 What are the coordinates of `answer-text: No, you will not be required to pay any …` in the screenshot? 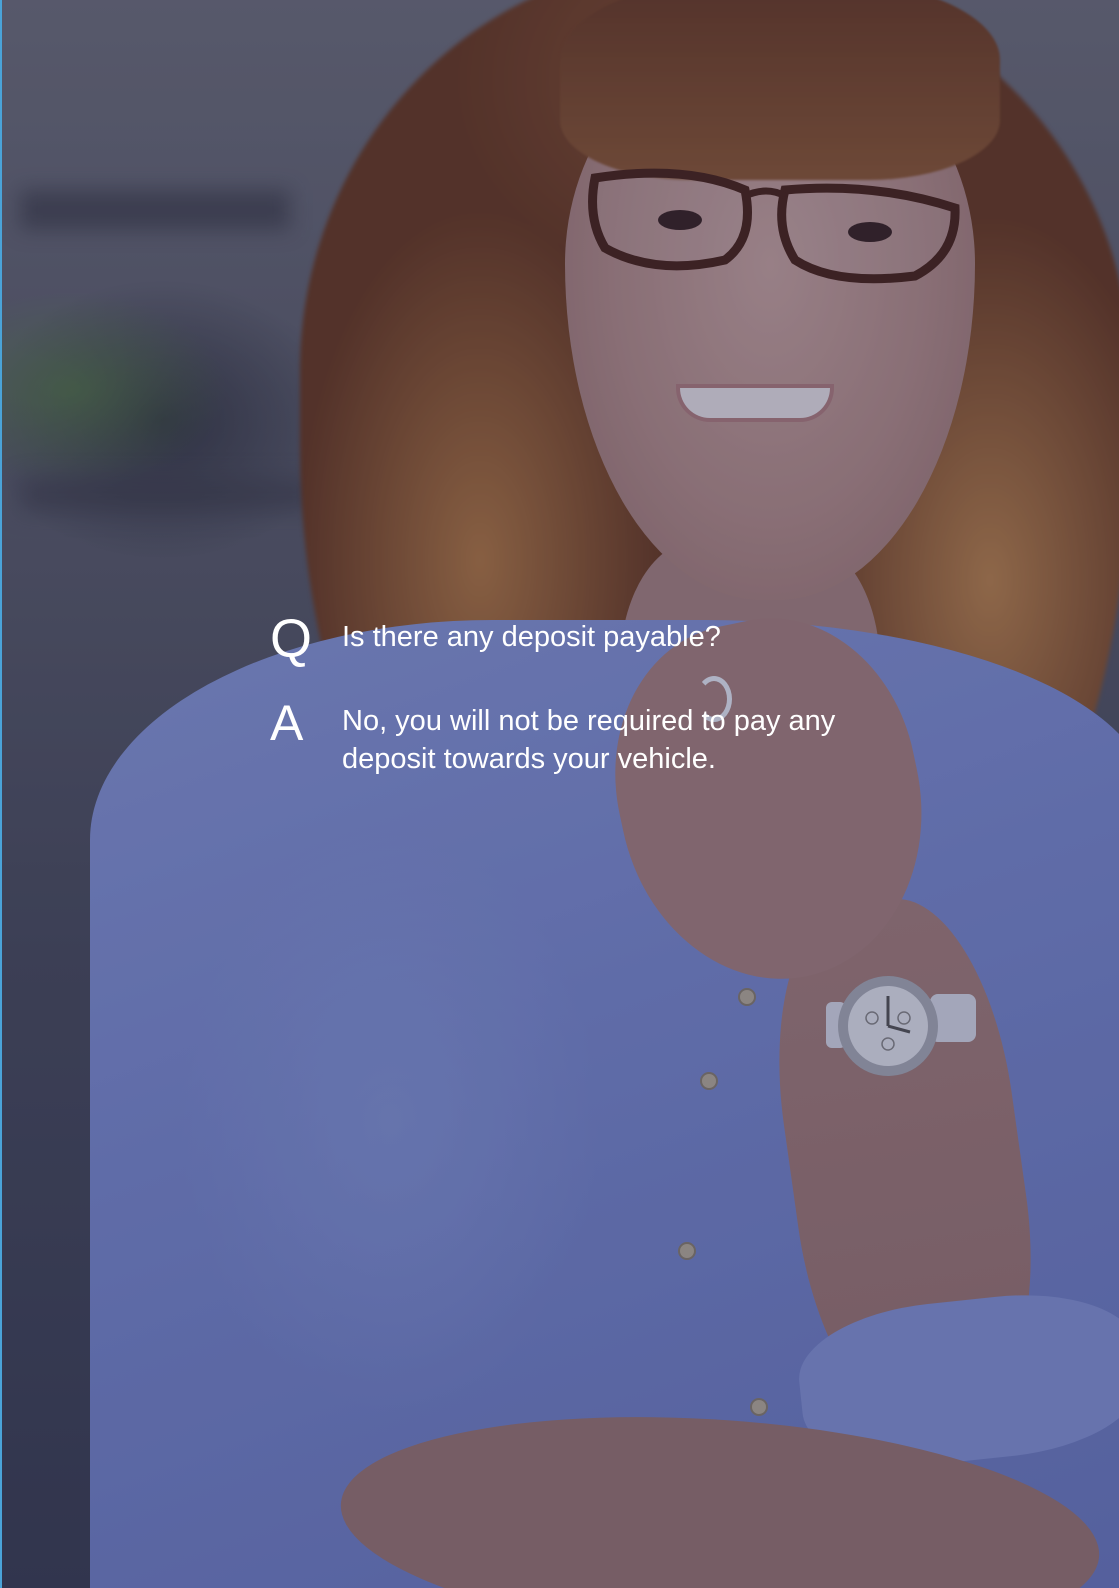 It's located at (589, 740).